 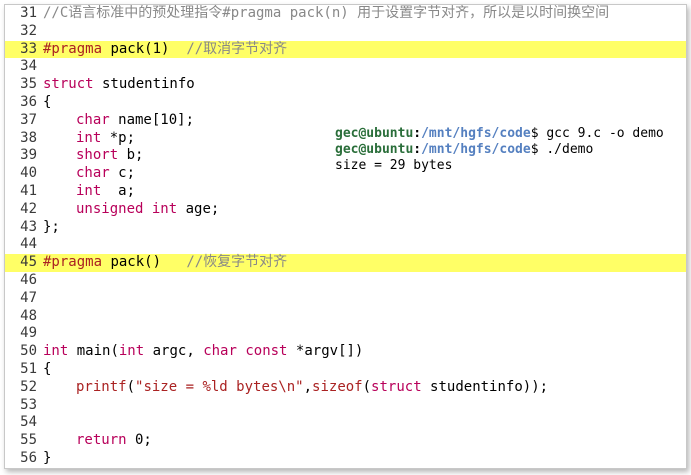 I want to click on code-line: 50 int main(int argc, char const *argv[]), so click(x=345, y=352).